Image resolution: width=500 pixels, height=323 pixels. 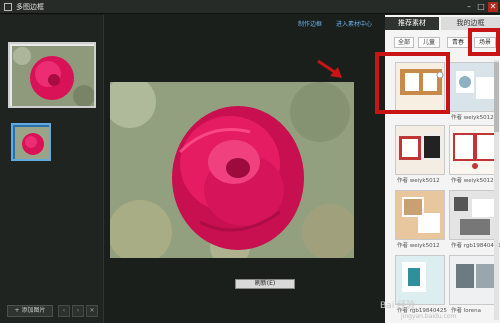 I want to click on title-bar: 多图边框 – □ ✕, so click(x=250, y=7).